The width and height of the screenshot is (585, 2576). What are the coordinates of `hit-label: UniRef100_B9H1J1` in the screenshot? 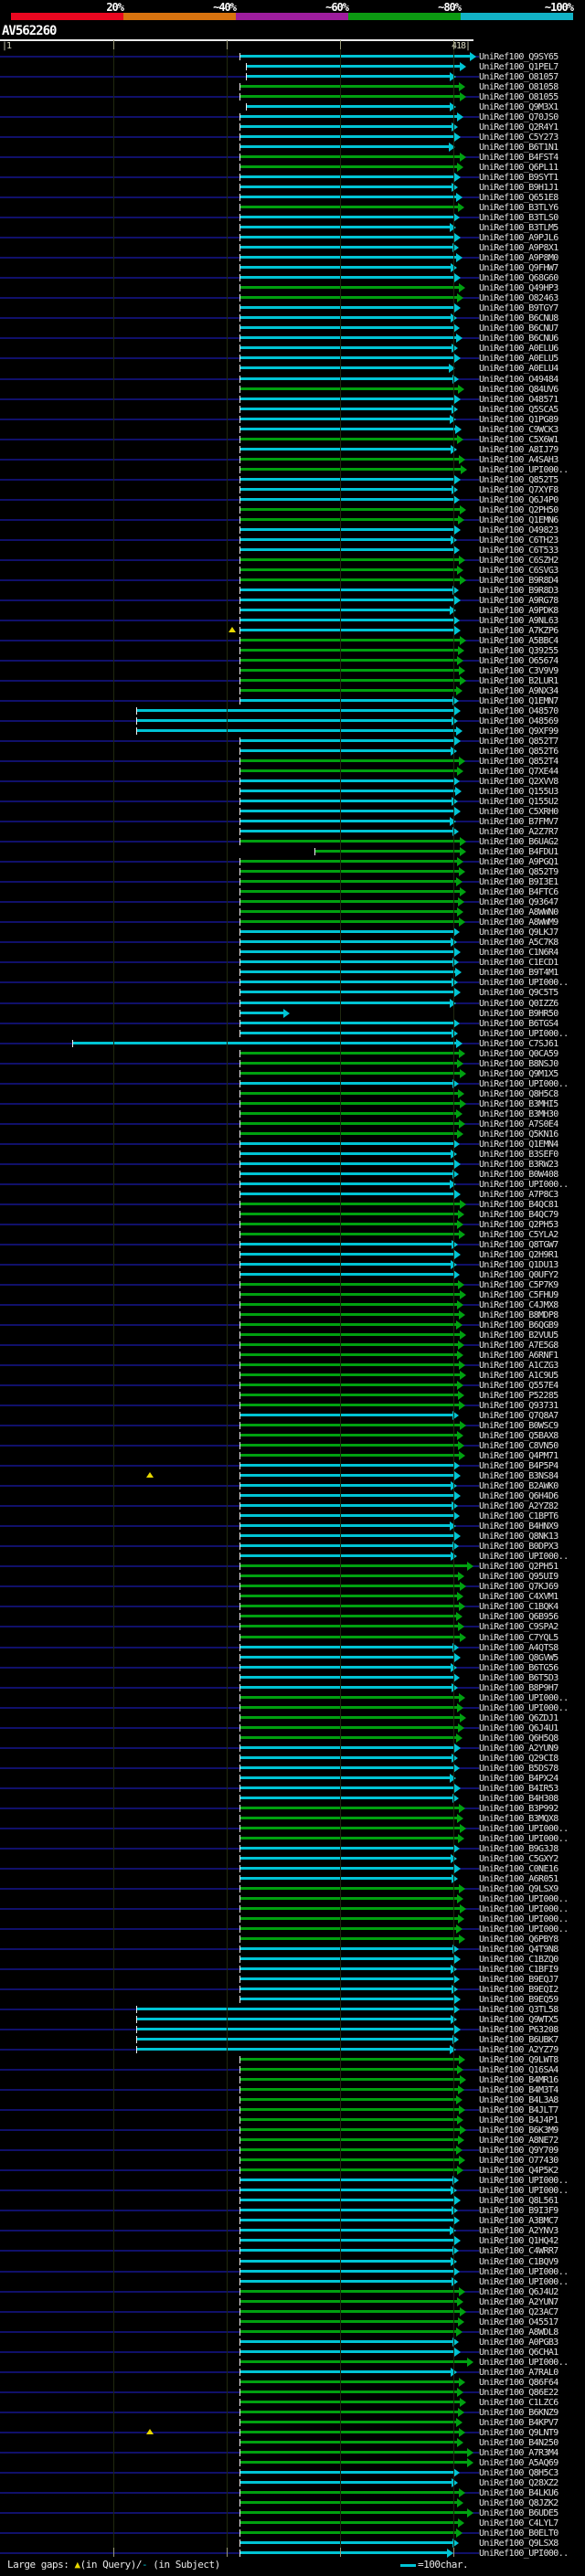 It's located at (518, 188).